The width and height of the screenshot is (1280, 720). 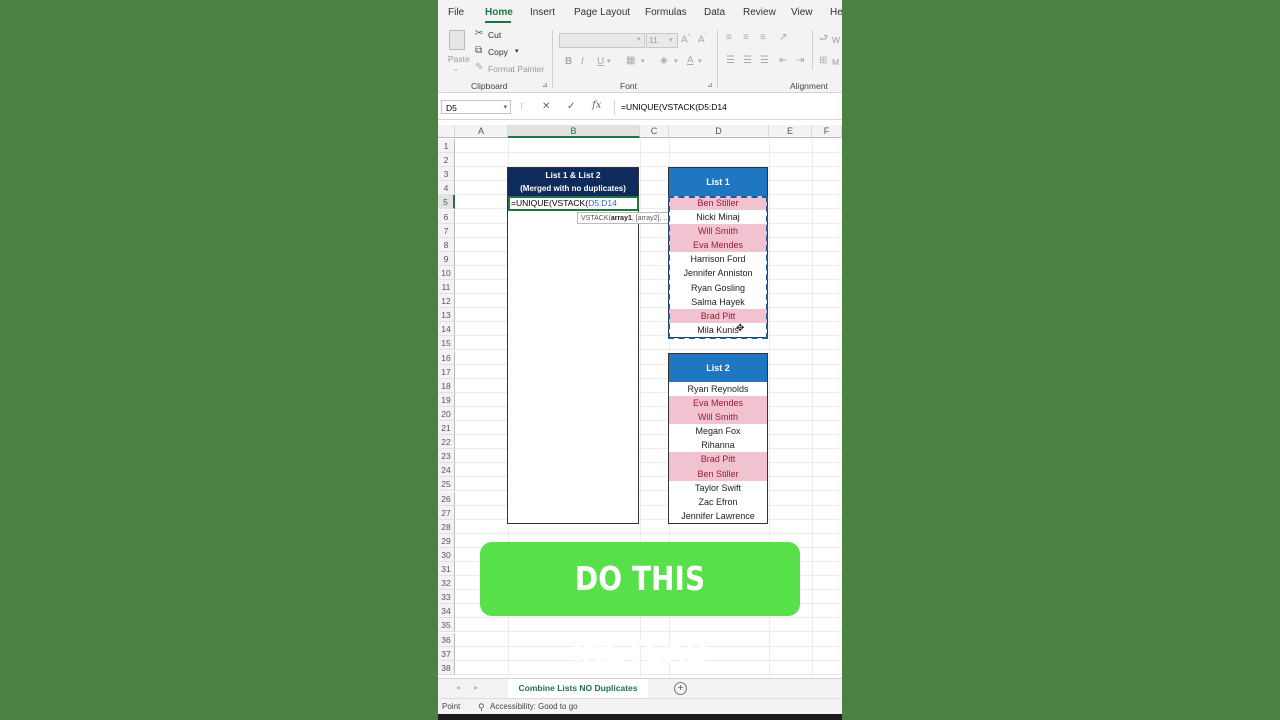 What do you see at coordinates (446, 146) in the screenshot?
I see `row-header: 1` at bounding box center [446, 146].